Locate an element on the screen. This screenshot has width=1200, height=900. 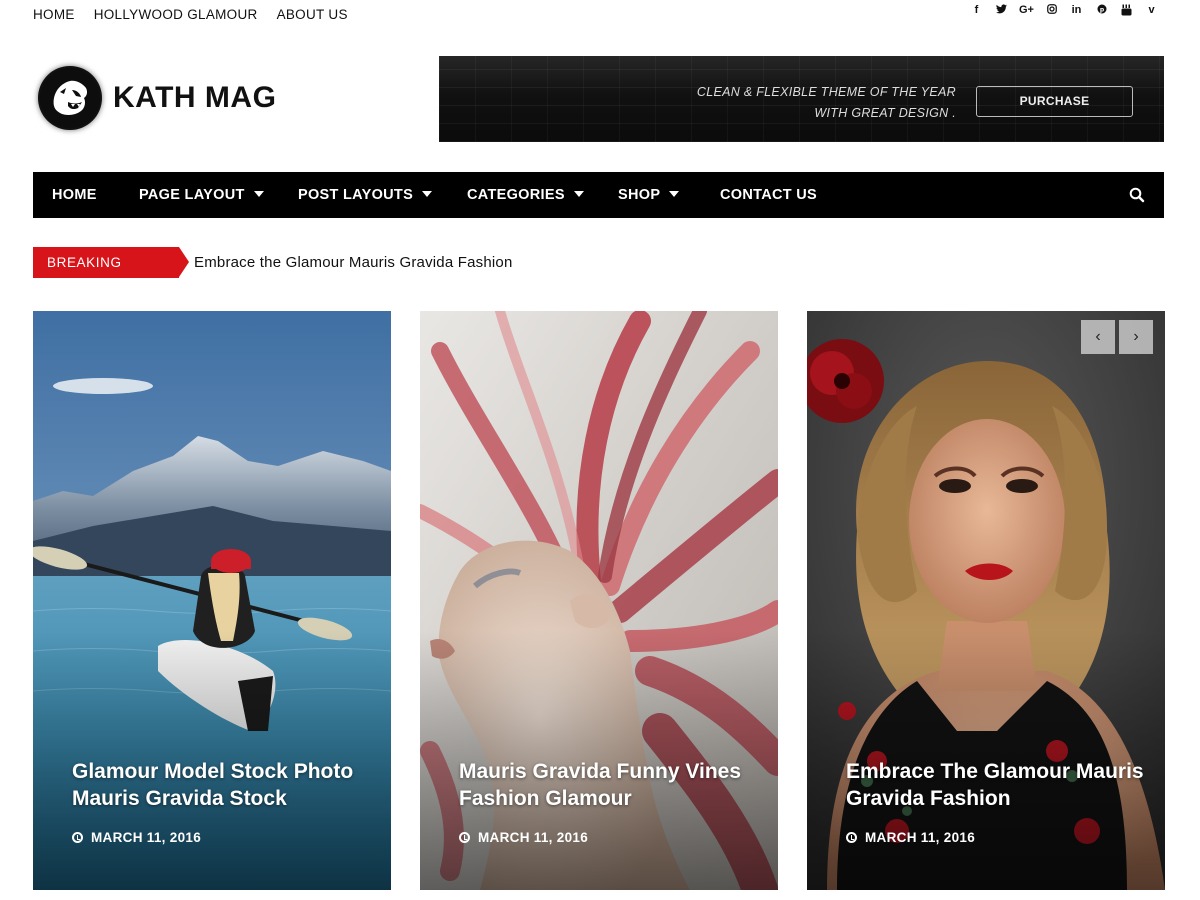
nav-label: POST LAYOUTS is located at coordinates (356, 195).